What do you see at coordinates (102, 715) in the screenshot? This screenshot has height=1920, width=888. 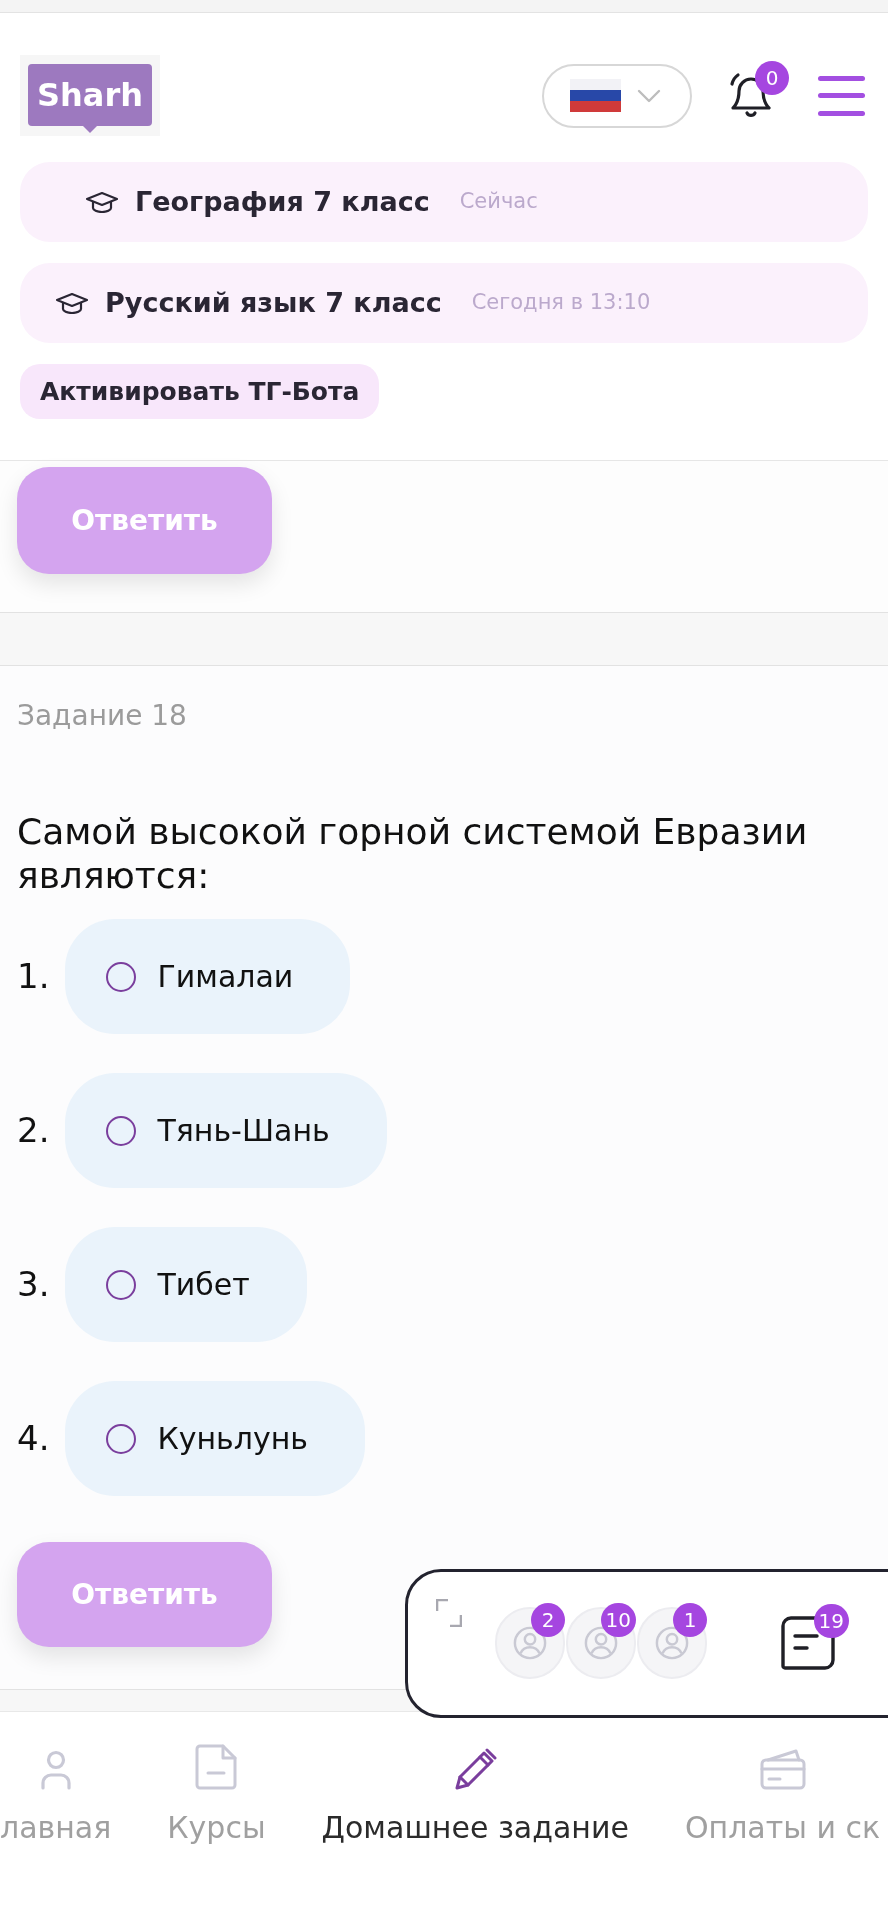 I see `task-number: Задание 18` at bounding box center [102, 715].